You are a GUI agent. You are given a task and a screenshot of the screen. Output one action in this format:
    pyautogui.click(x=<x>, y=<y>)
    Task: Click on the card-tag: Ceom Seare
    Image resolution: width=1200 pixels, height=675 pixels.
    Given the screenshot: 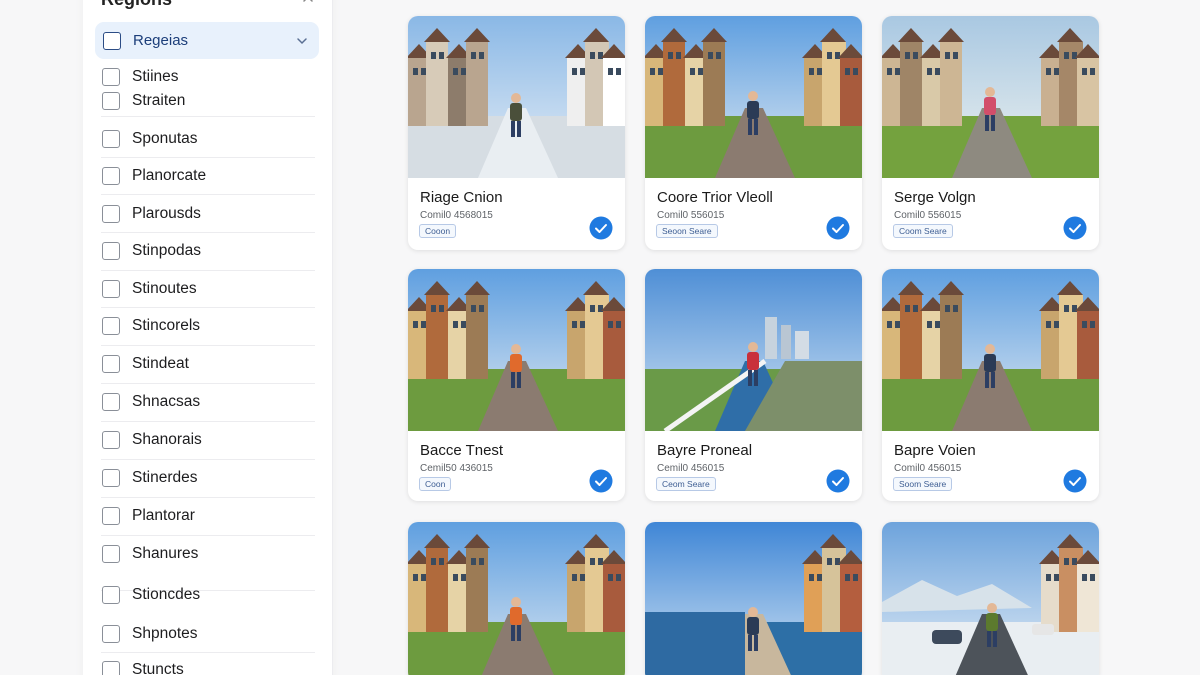 What is the action you would take?
    pyautogui.click(x=686, y=484)
    